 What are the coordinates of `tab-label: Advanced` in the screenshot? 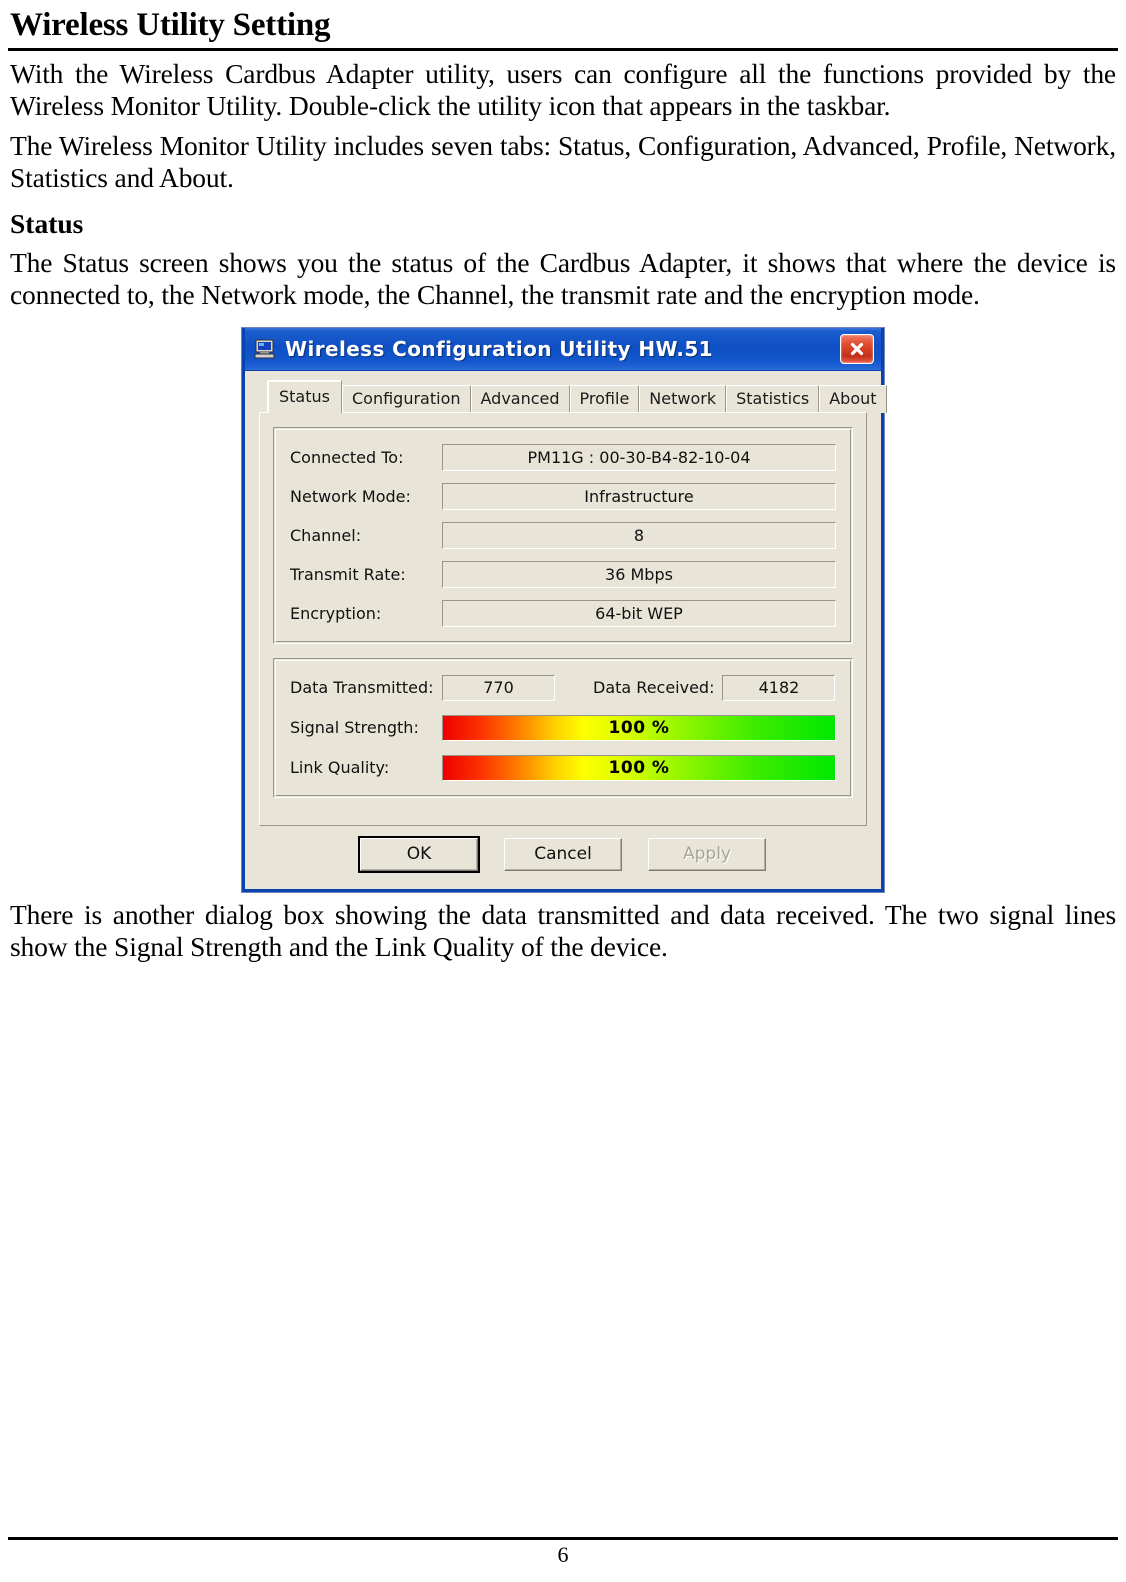 It's located at (520, 399).